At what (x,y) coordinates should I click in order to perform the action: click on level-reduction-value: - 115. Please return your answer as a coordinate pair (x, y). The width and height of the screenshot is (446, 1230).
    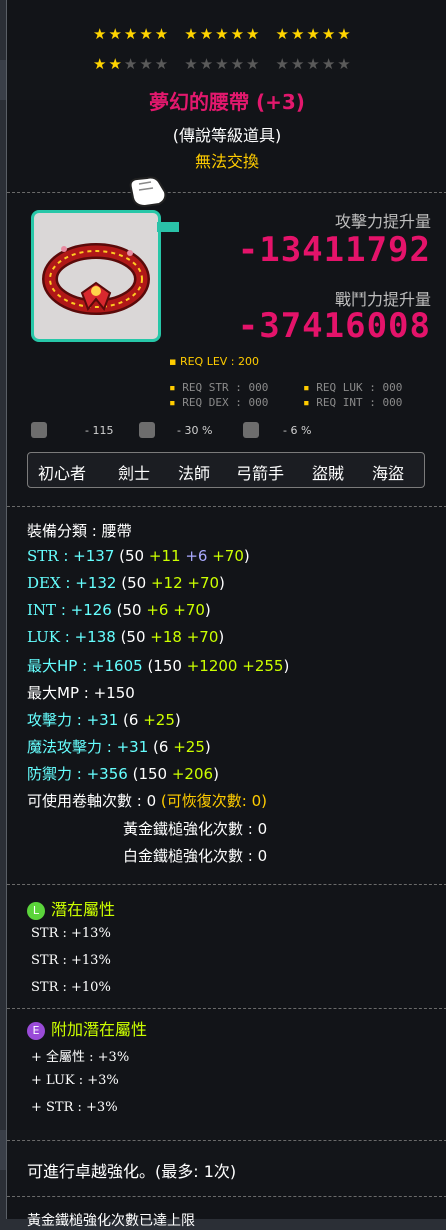
    Looking at the image, I should click on (99, 430).